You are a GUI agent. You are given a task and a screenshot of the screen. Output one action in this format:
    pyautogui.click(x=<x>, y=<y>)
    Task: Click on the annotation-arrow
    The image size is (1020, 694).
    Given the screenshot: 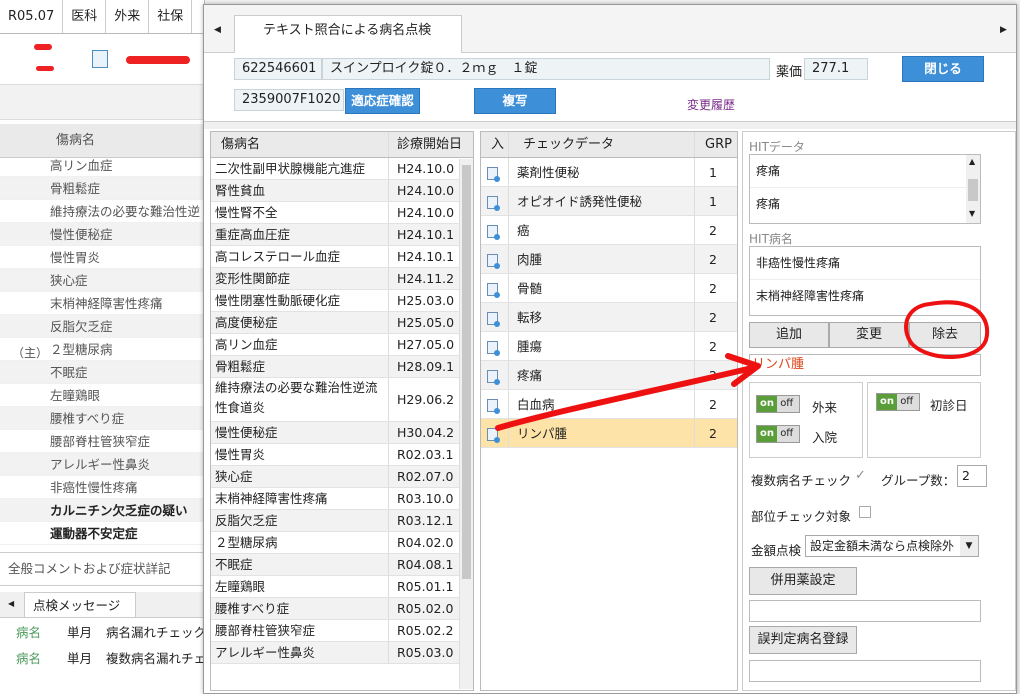 What is the action you would take?
    pyautogui.click(x=625, y=398)
    